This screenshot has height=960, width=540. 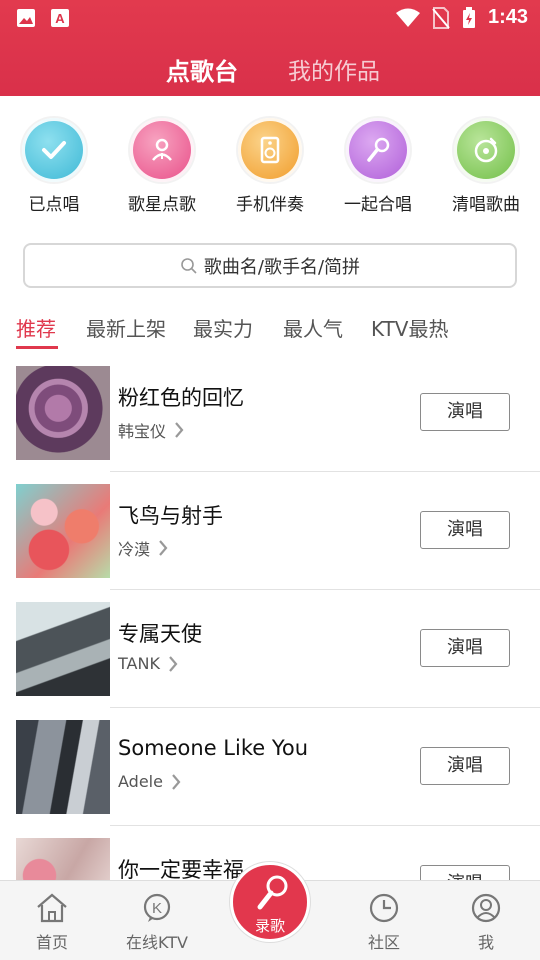 I want to click on nav-online-ktv: K 在线KTV, so click(x=157, y=923).